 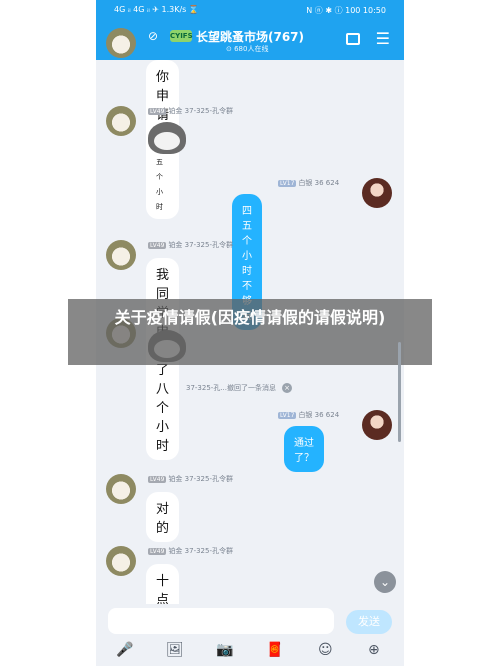 What do you see at coordinates (250, 317) in the screenshot?
I see `caption-text: 关于疫情请假(因疫情请假的请假说明)` at bounding box center [250, 317].